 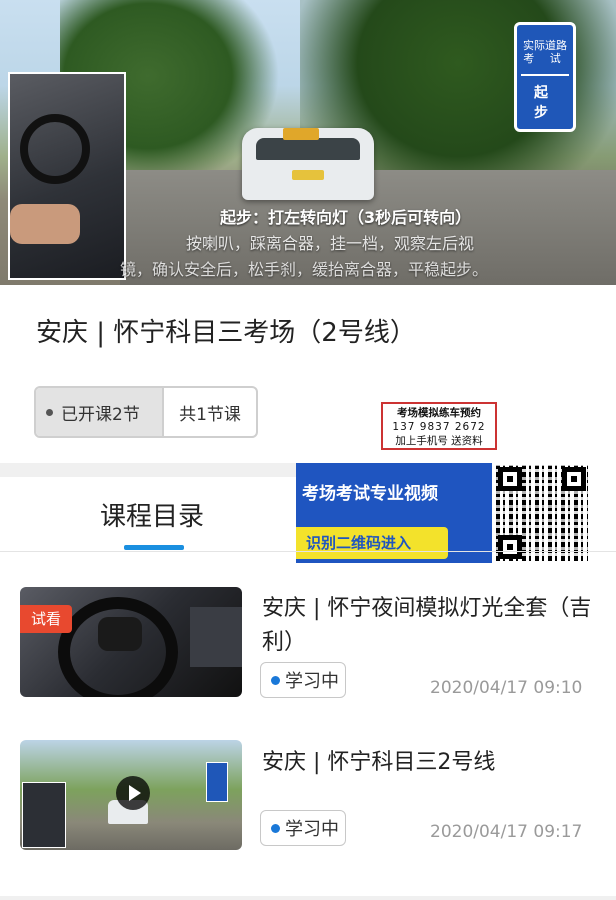 I want to click on sign-divider, so click(x=545, y=75).